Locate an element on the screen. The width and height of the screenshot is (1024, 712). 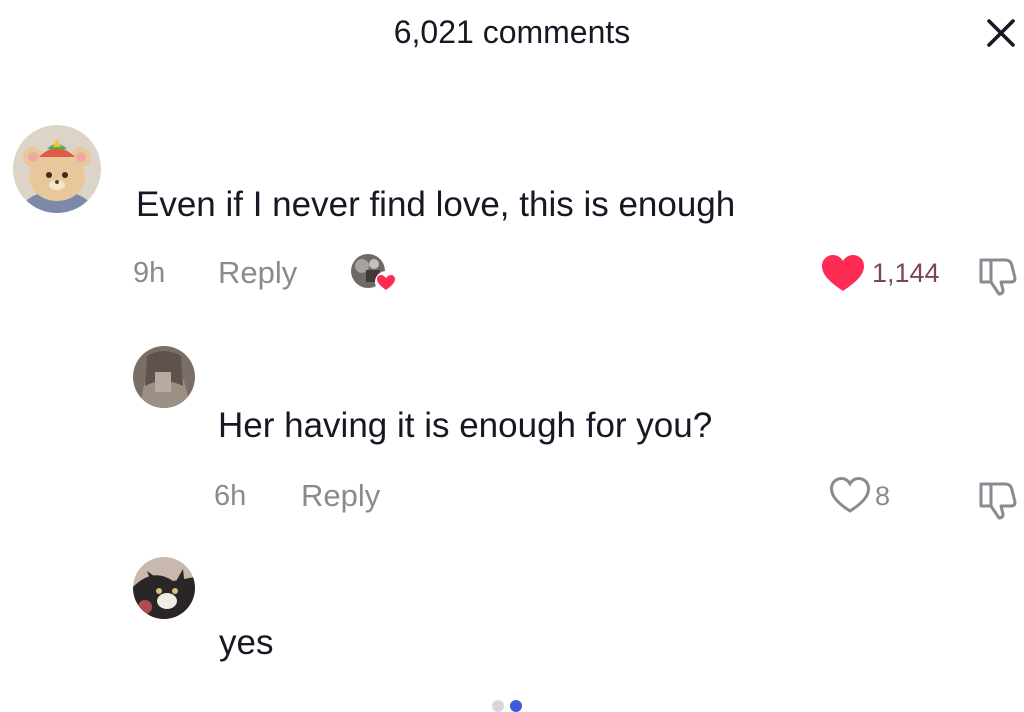
like-count: 8 is located at coordinates (883, 496).